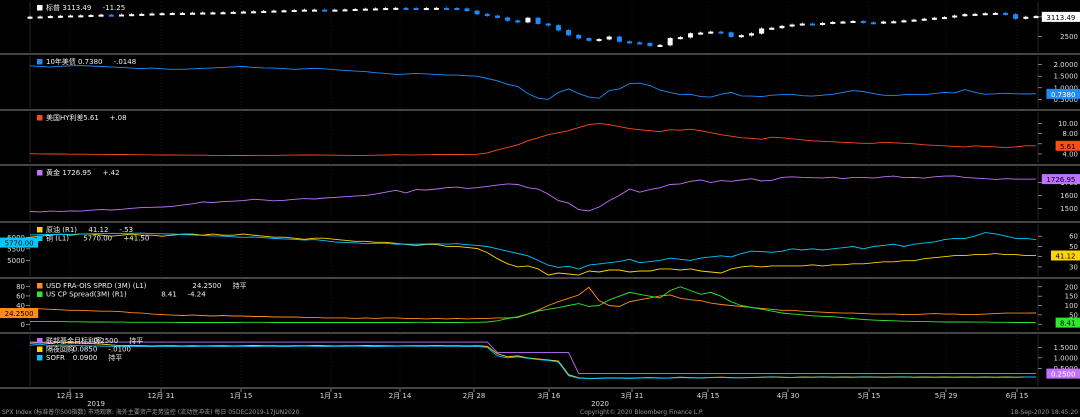  Describe the element at coordinates (111, 173) in the screenshot. I see `legend-change: +.42` at that location.